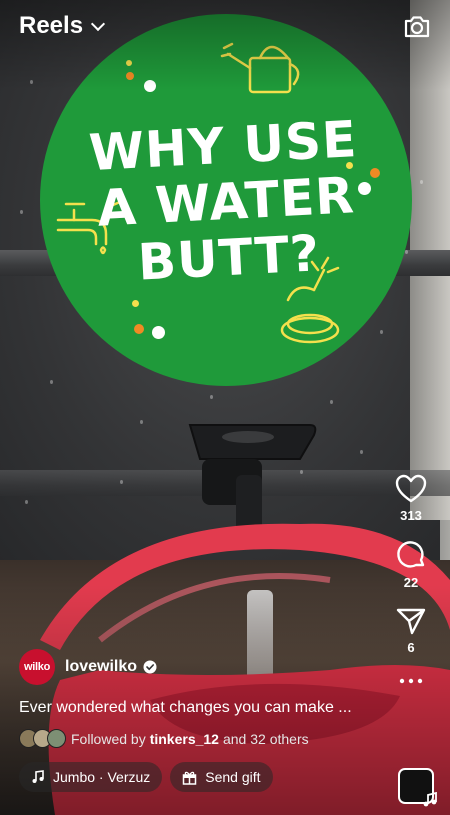  Describe the element at coordinates (98, 23) in the screenshot. I see `chevron-down-icon` at that location.